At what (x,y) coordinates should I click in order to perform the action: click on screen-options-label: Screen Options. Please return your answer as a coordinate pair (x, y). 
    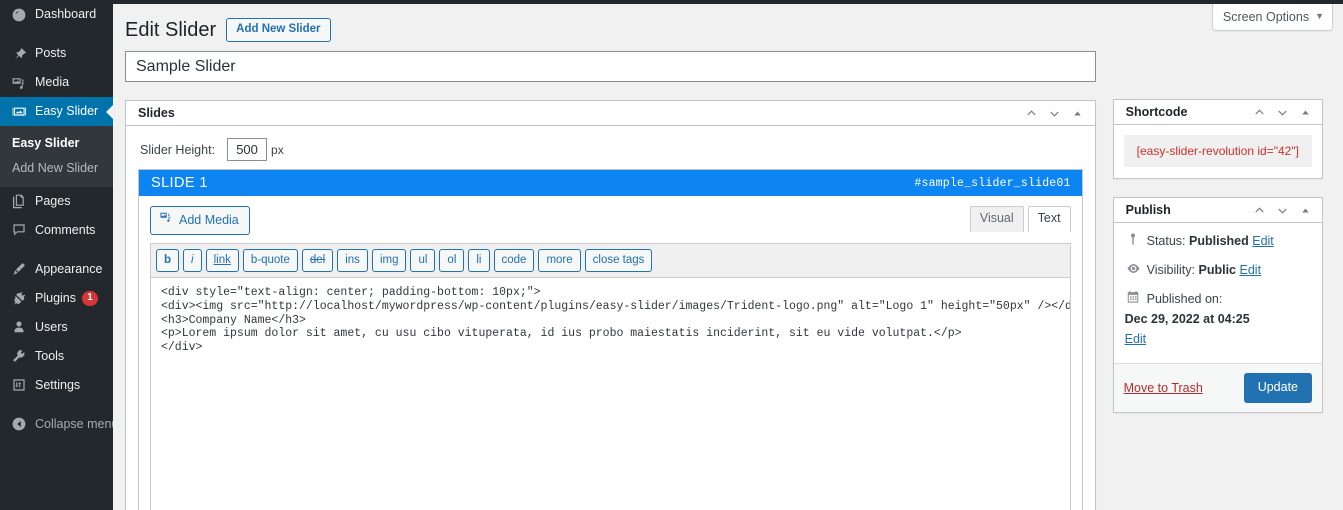
    Looking at the image, I should click on (1266, 17).